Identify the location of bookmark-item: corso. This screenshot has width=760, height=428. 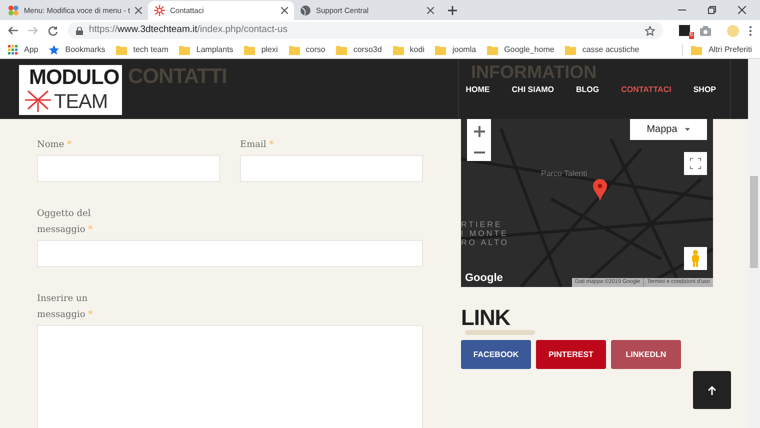
(307, 50).